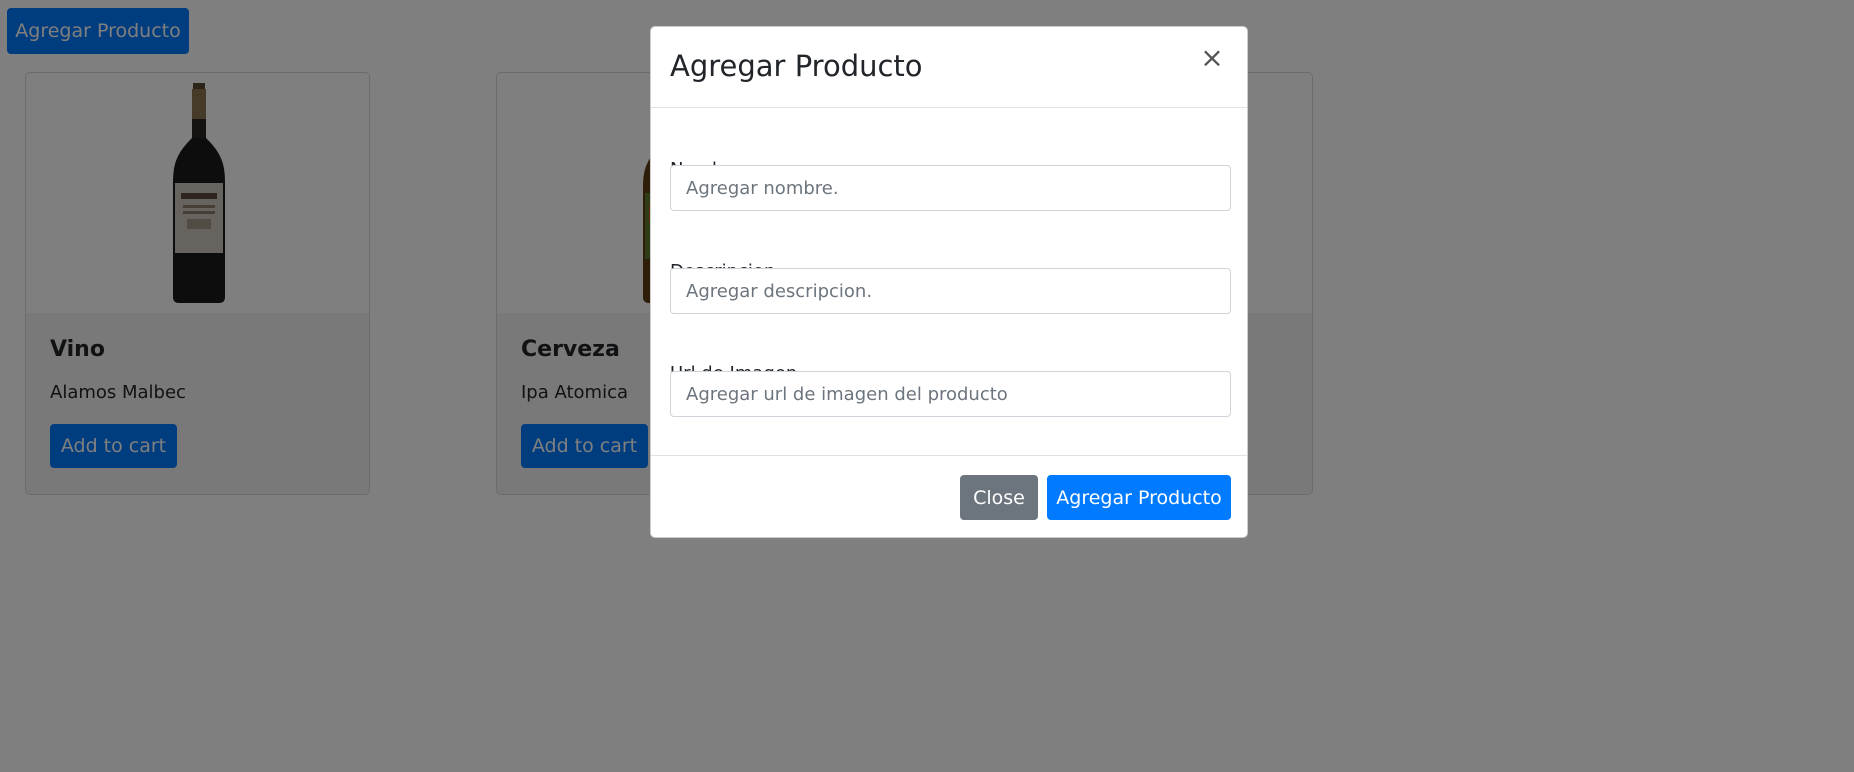 This screenshot has height=772, width=1854. What do you see at coordinates (950, 394) in the screenshot?
I see `image-url-input` at bounding box center [950, 394].